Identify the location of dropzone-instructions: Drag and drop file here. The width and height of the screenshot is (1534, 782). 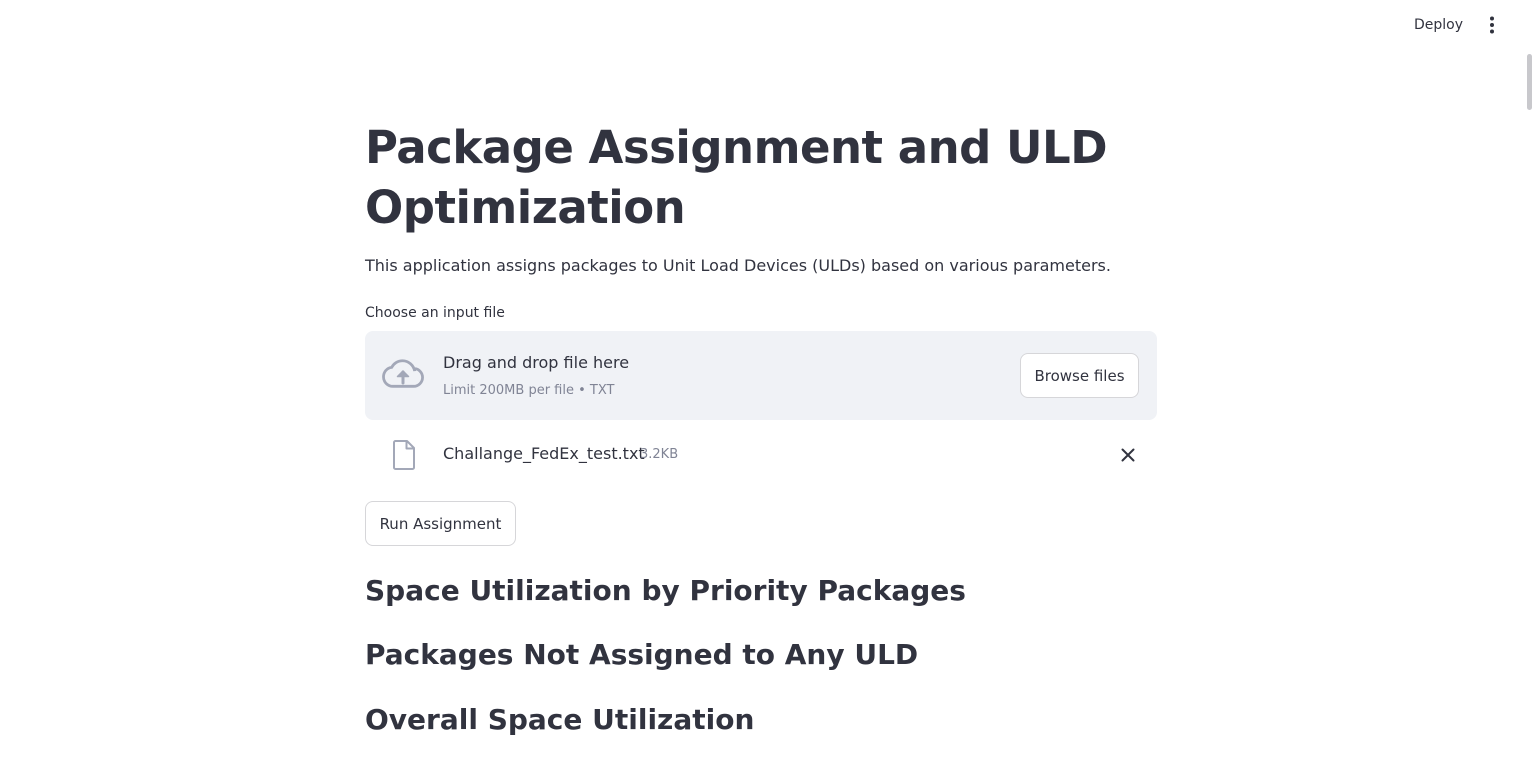
(536, 362).